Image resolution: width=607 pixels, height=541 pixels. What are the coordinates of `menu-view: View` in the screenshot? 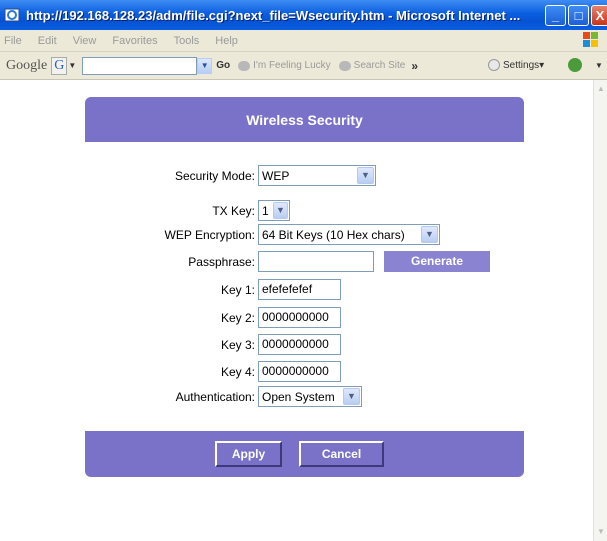 It's located at (85, 41).